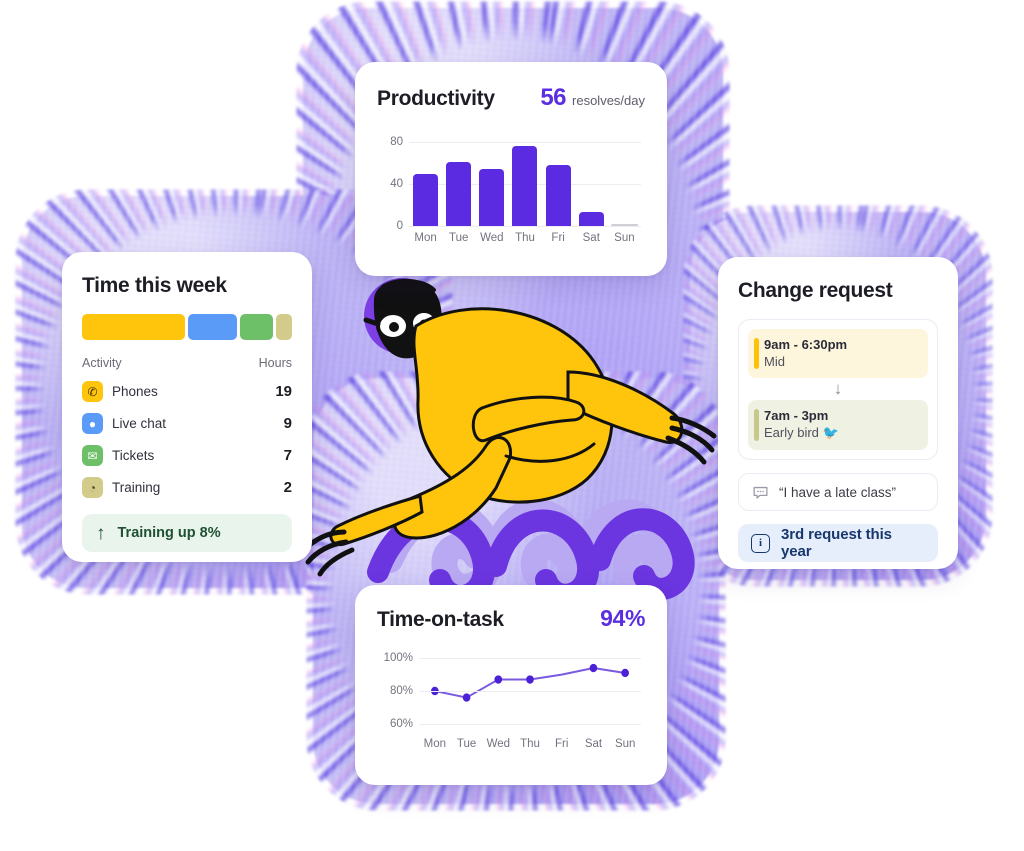 The height and width of the screenshot is (851, 1024). I want to click on arrow-down-icon: ↓, so click(838, 388).